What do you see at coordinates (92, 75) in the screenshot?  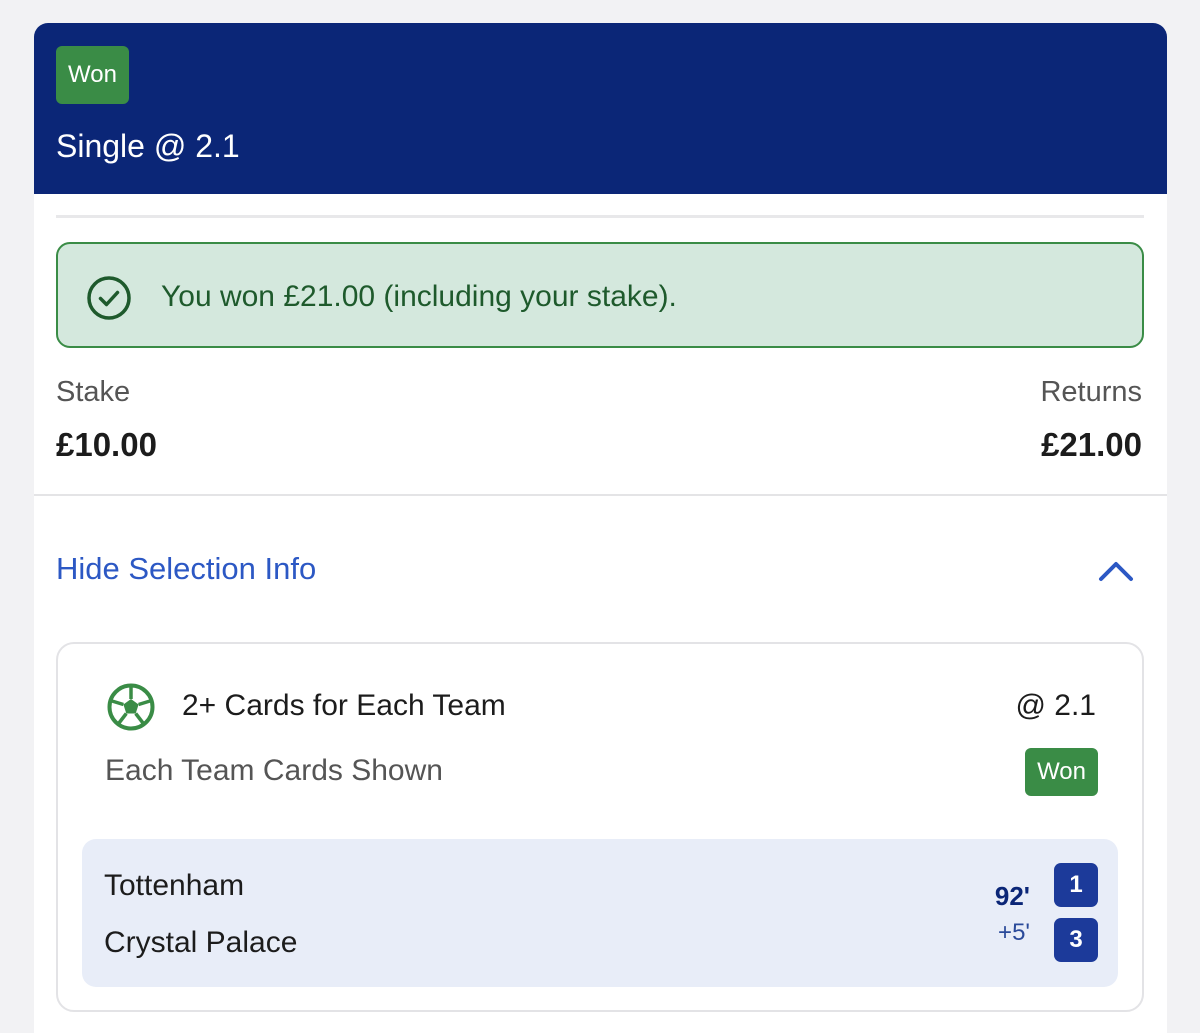 I see `status-badge: Won` at bounding box center [92, 75].